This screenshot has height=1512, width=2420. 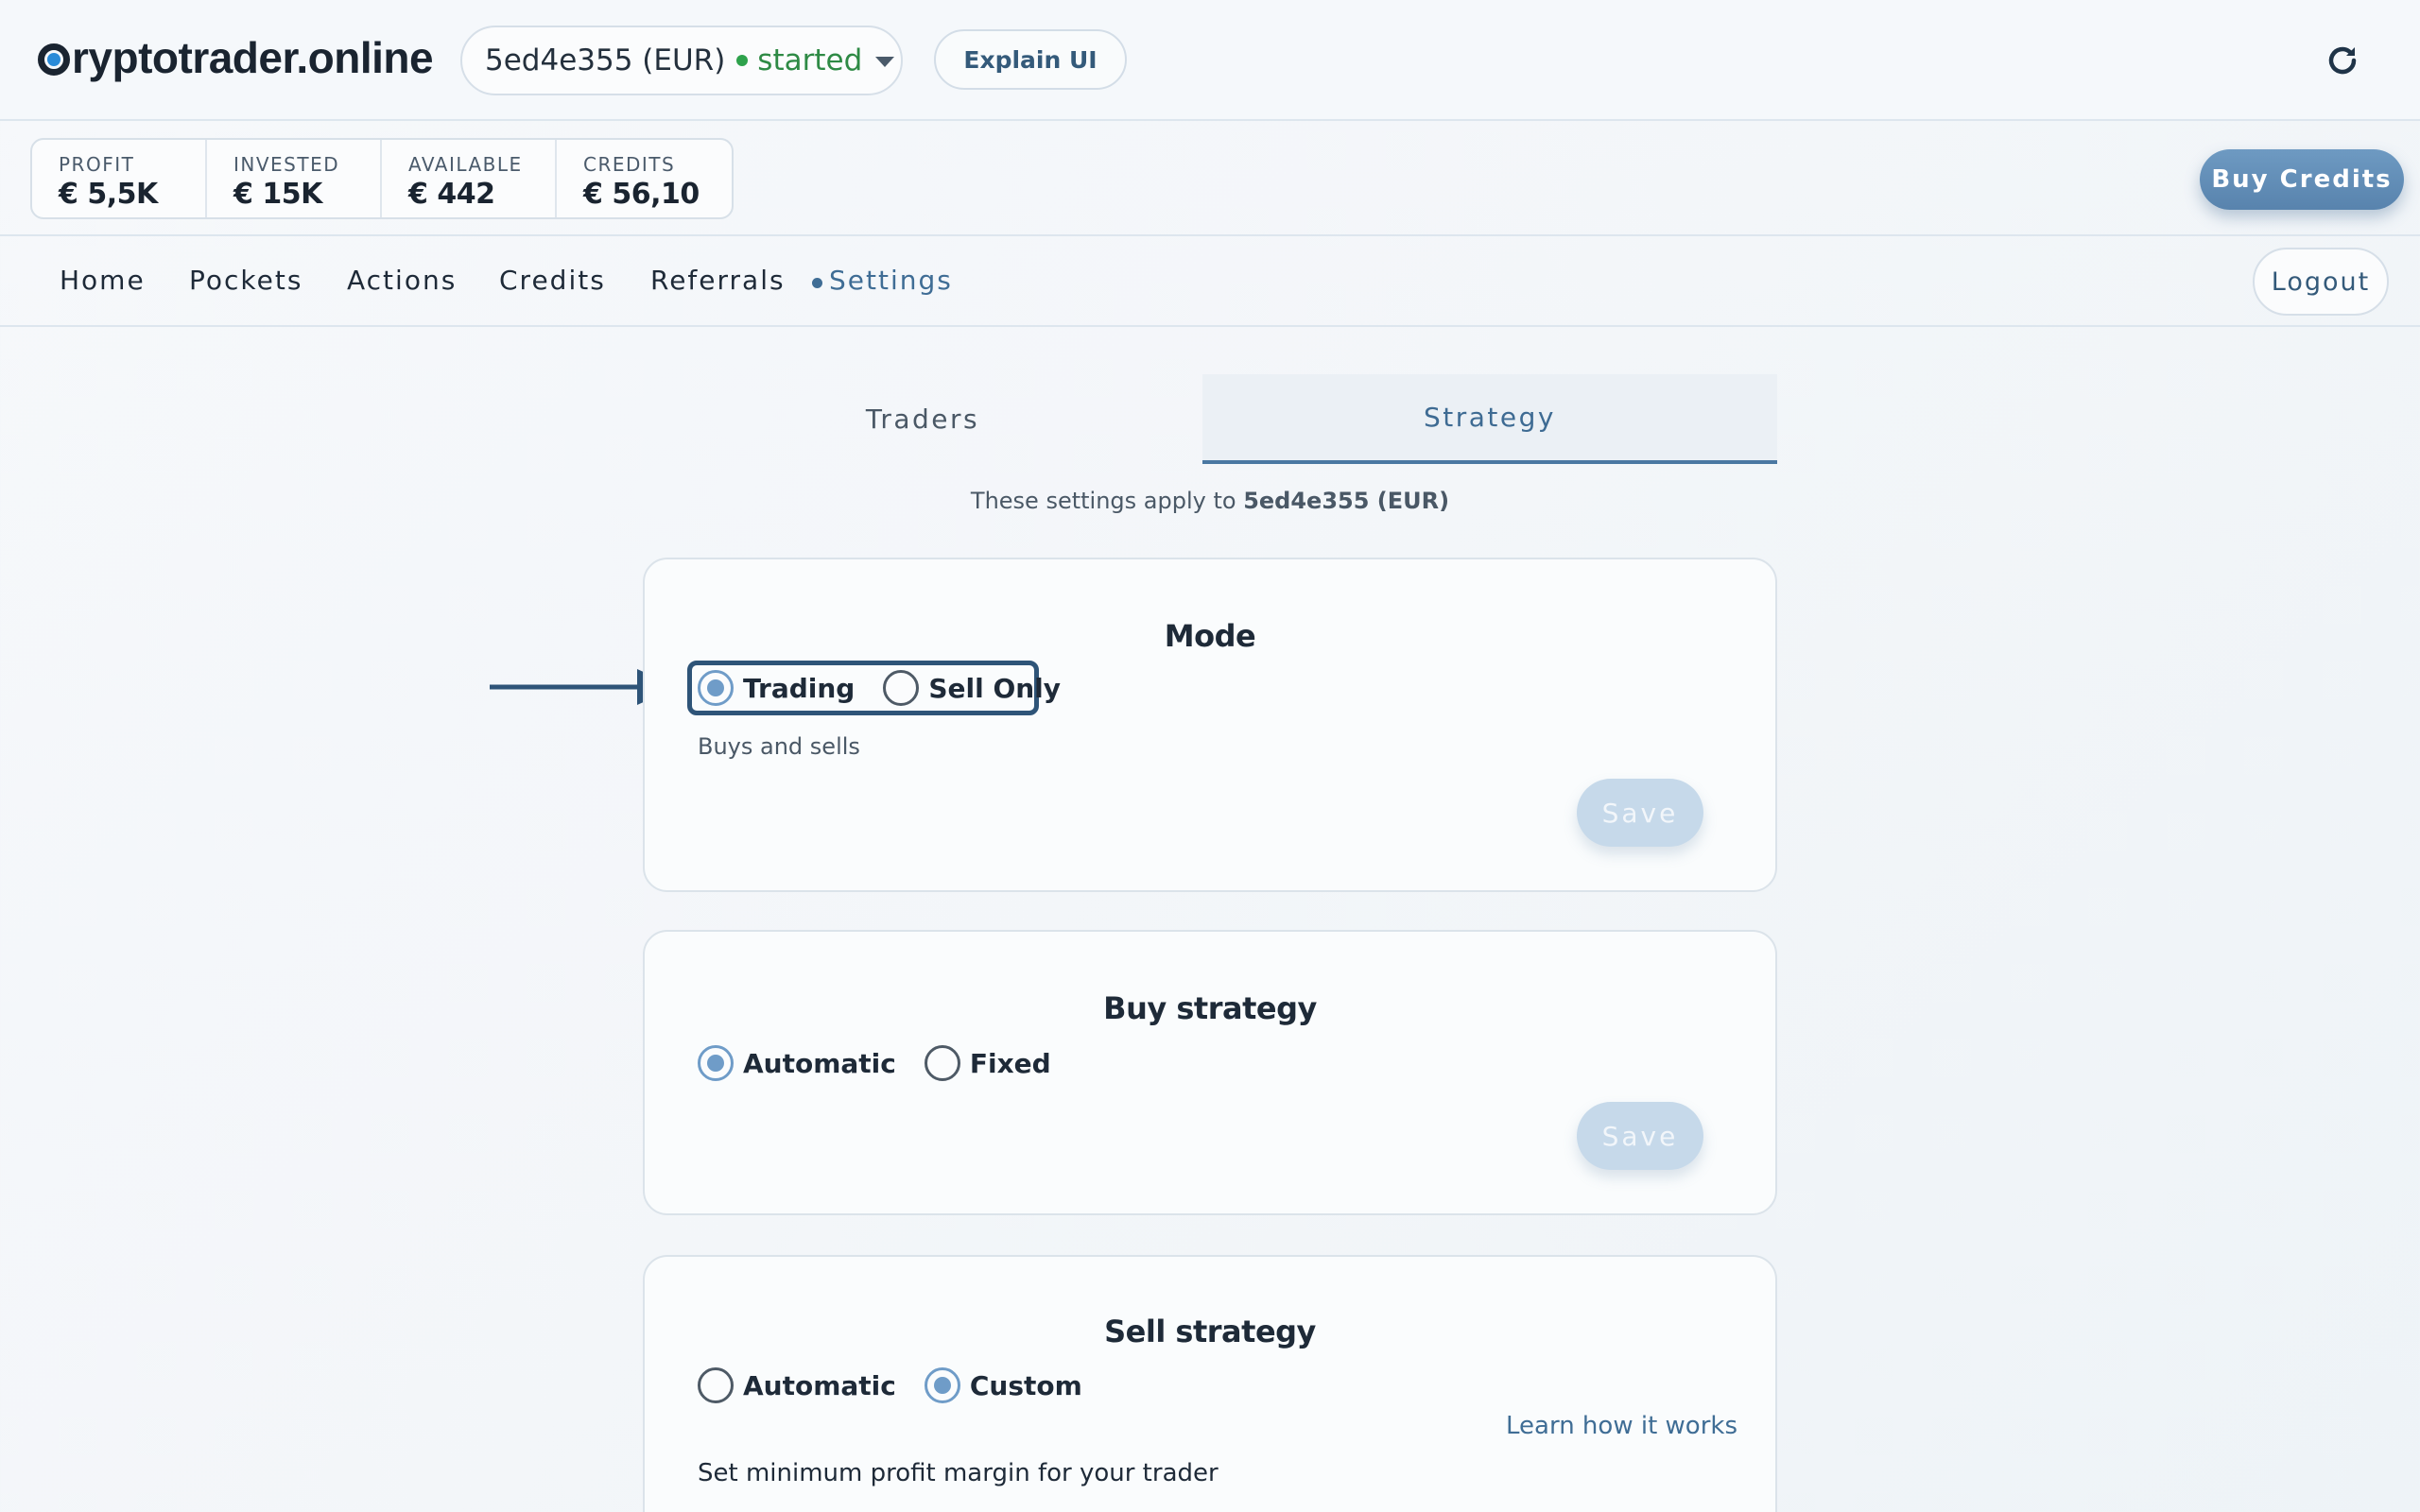 I want to click on stat-value: € 442, so click(x=451, y=194).